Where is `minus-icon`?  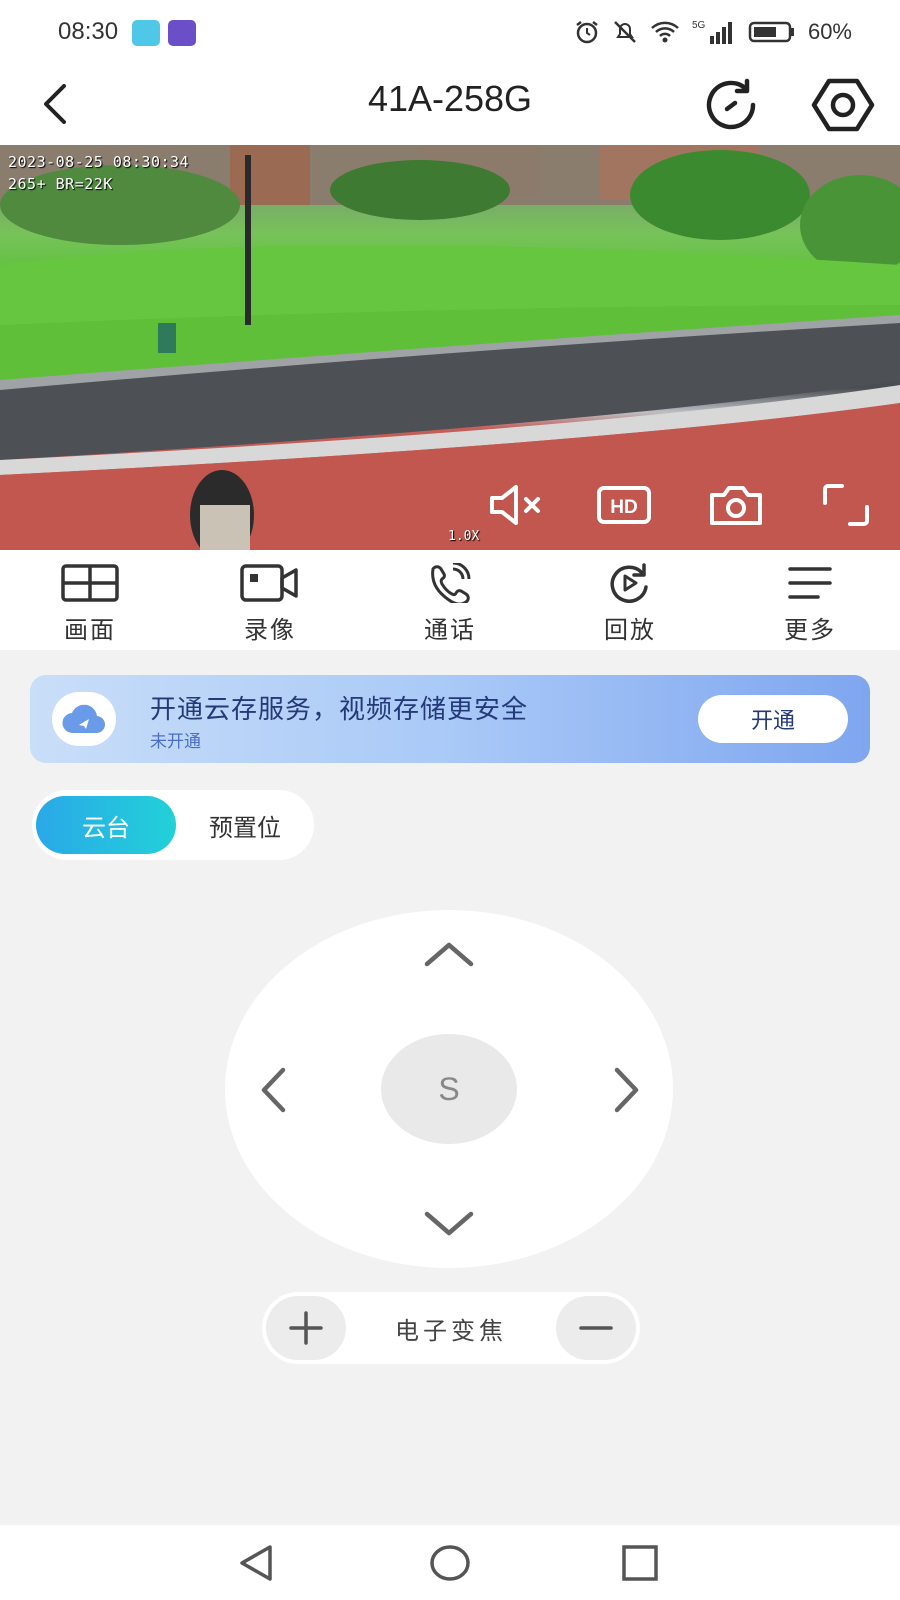
minus-icon is located at coordinates (596, 1328).